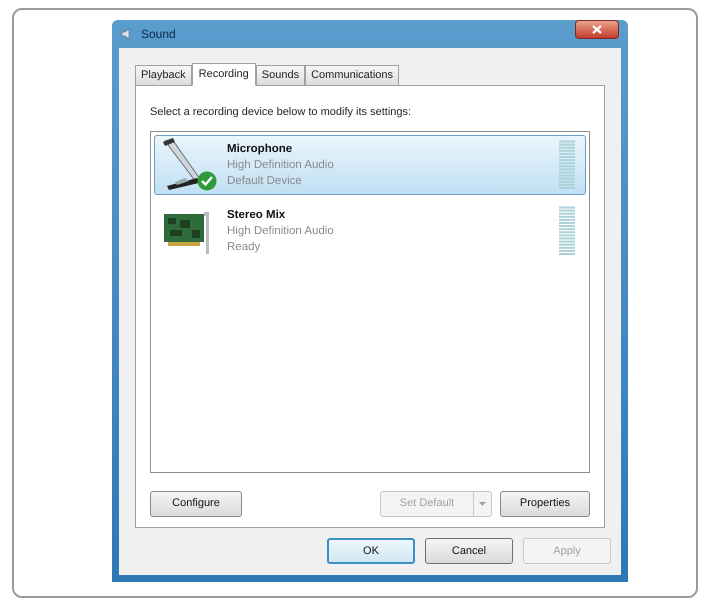 This screenshot has width=708, height=607. Describe the element at coordinates (260, 149) in the screenshot. I see `device-name: Microphone` at that location.